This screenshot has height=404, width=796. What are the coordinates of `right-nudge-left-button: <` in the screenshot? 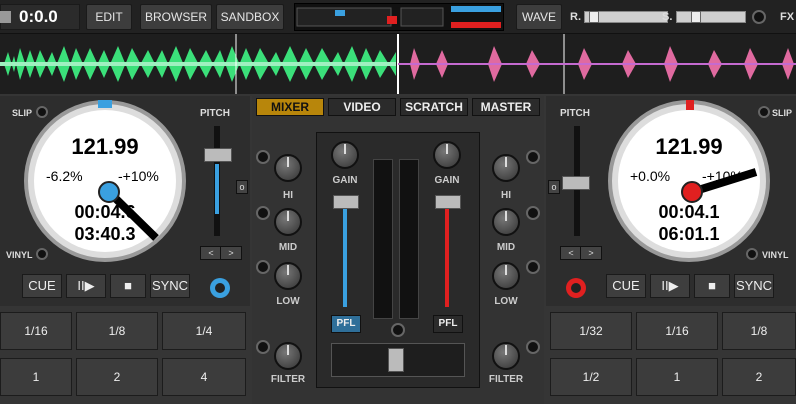 It's located at (571, 253).